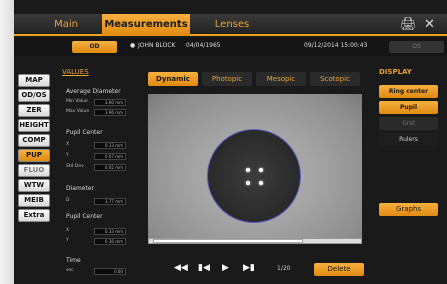 This screenshot has width=447, height=284. I want to click on playback-controls: ◀◀ ▮◀ ▶ ▶▮ 1/20 Delete, so click(255, 269).